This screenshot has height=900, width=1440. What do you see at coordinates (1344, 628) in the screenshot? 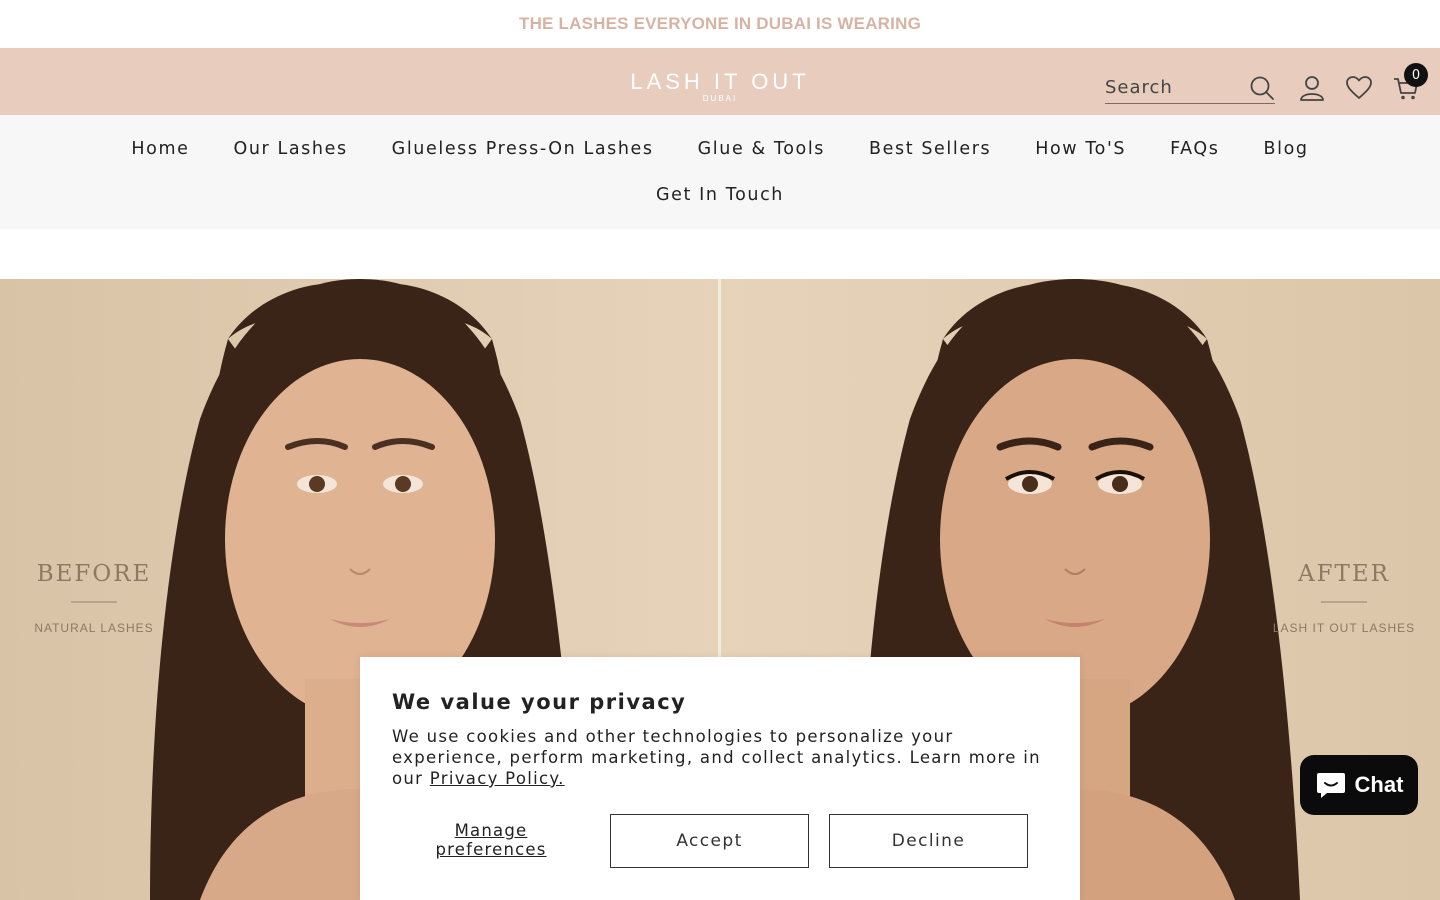
I see `after-subtitle: LASH IT OUT LASHES` at bounding box center [1344, 628].